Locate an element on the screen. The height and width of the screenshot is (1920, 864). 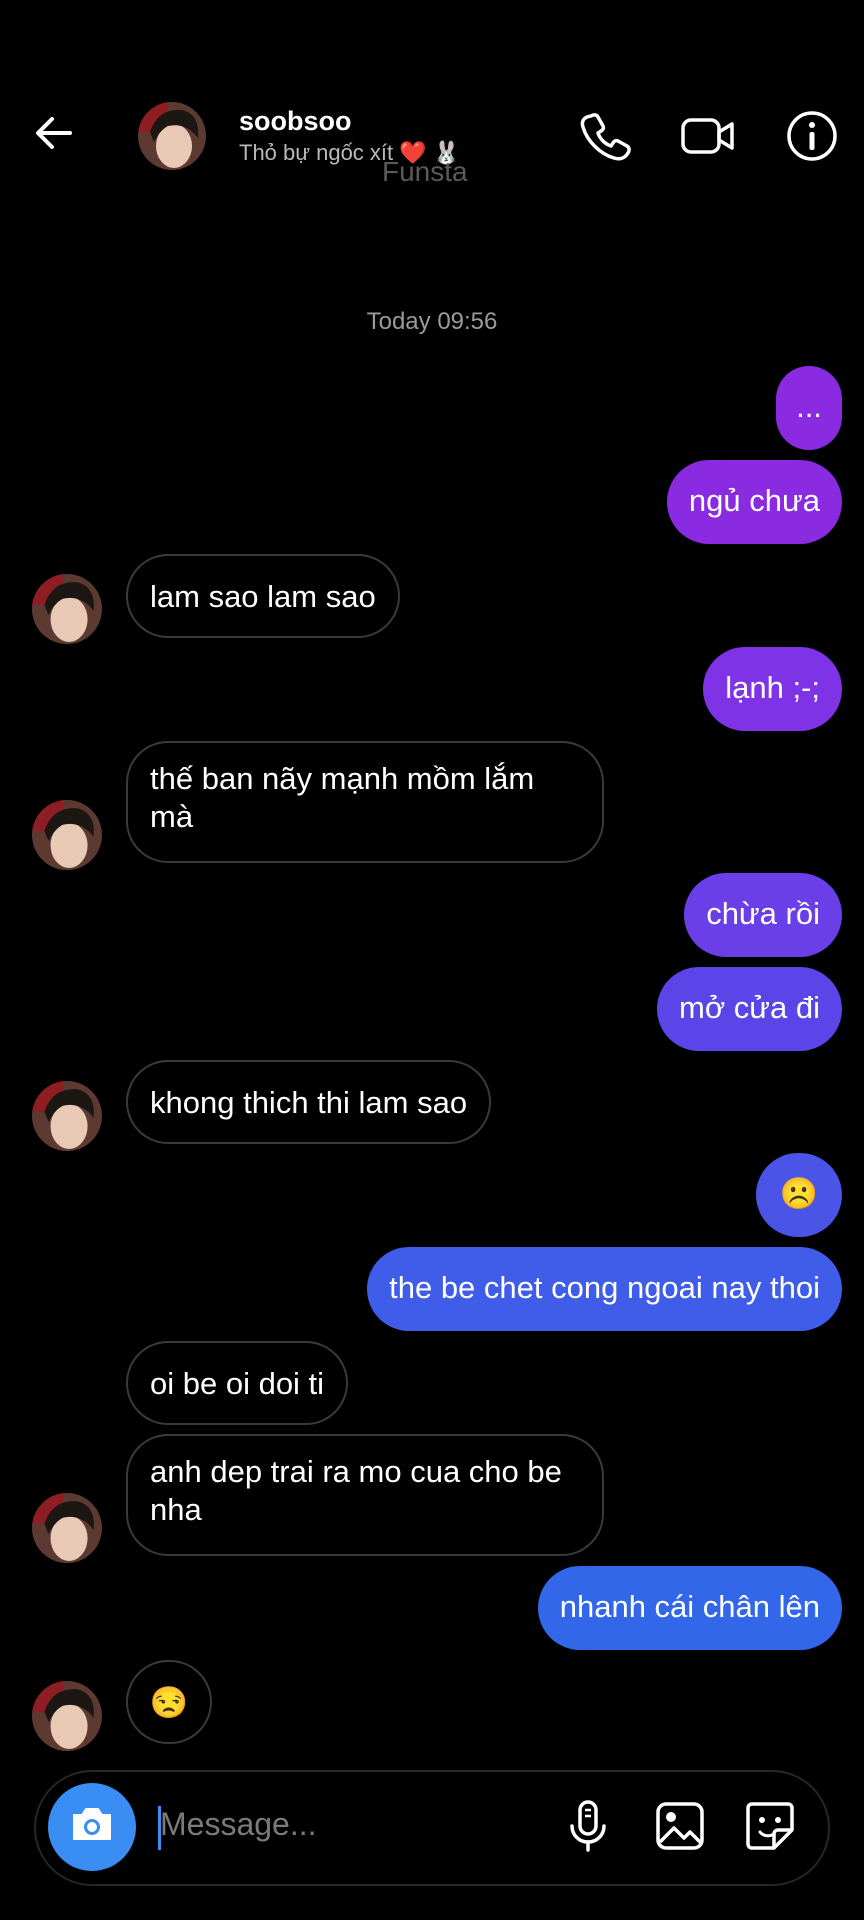
outgoing-message: lạnh ;-; is located at coordinates (772, 689).